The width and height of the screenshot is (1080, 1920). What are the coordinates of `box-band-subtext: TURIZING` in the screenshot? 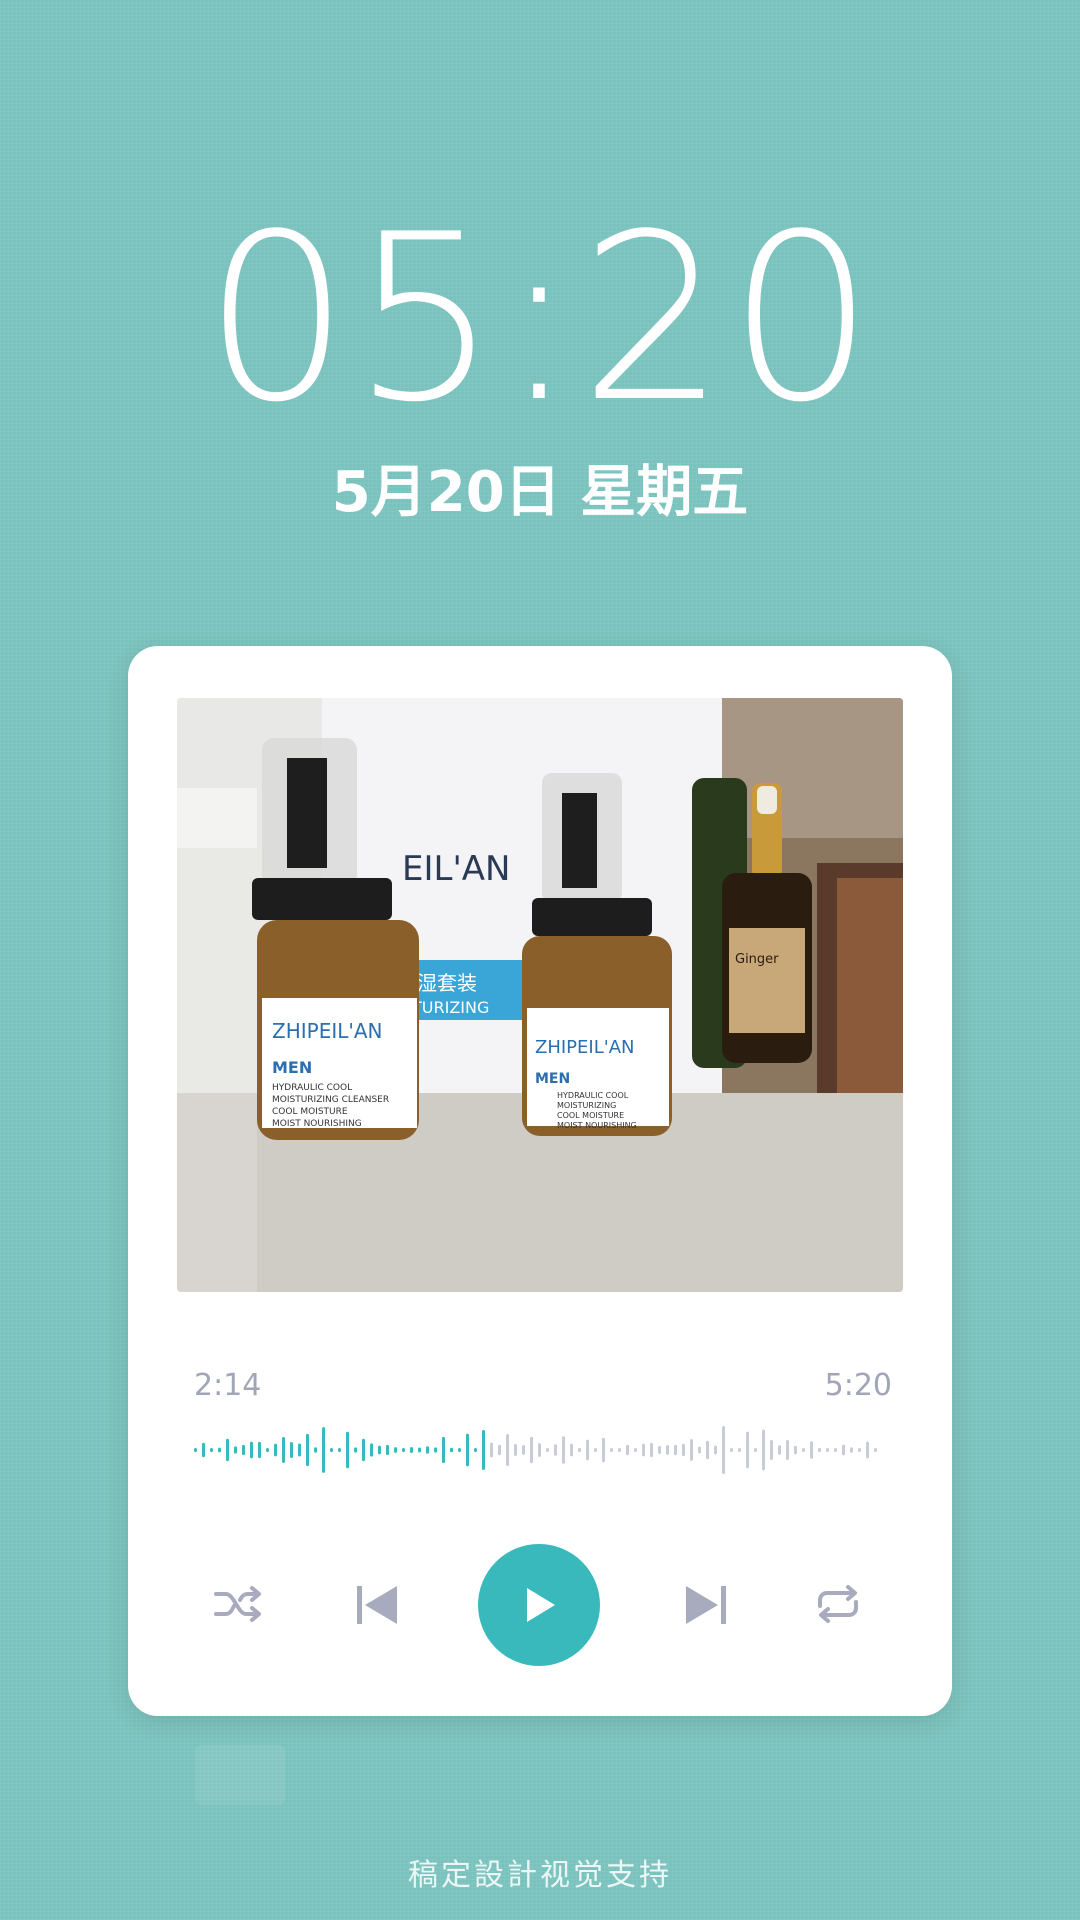 It's located at (450, 1007).